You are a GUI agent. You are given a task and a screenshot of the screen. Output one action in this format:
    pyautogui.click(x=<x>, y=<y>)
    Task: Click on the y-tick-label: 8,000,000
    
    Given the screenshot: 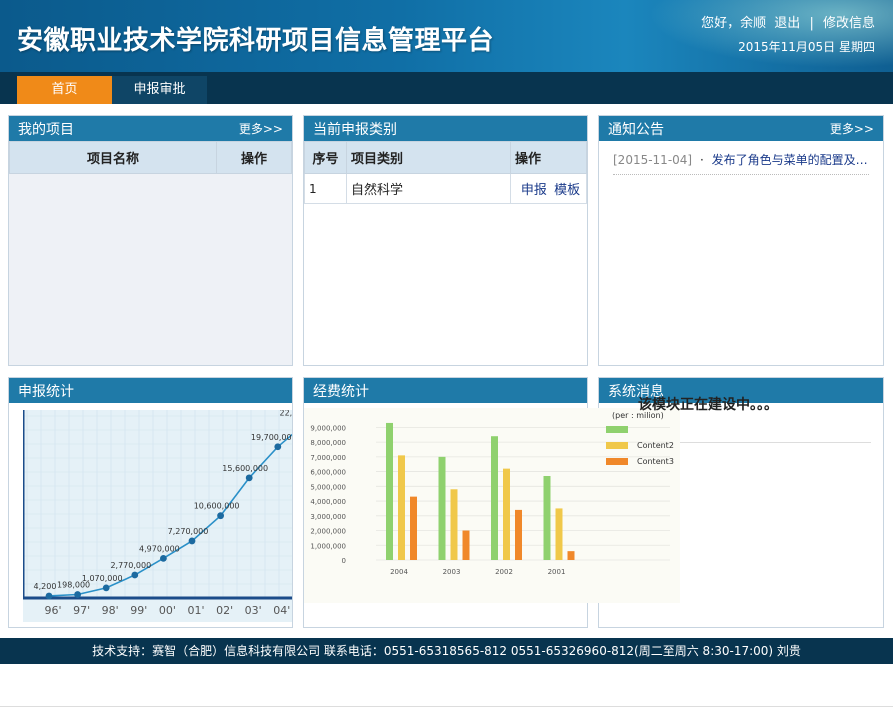 What is the action you would take?
    pyautogui.click(x=328, y=443)
    